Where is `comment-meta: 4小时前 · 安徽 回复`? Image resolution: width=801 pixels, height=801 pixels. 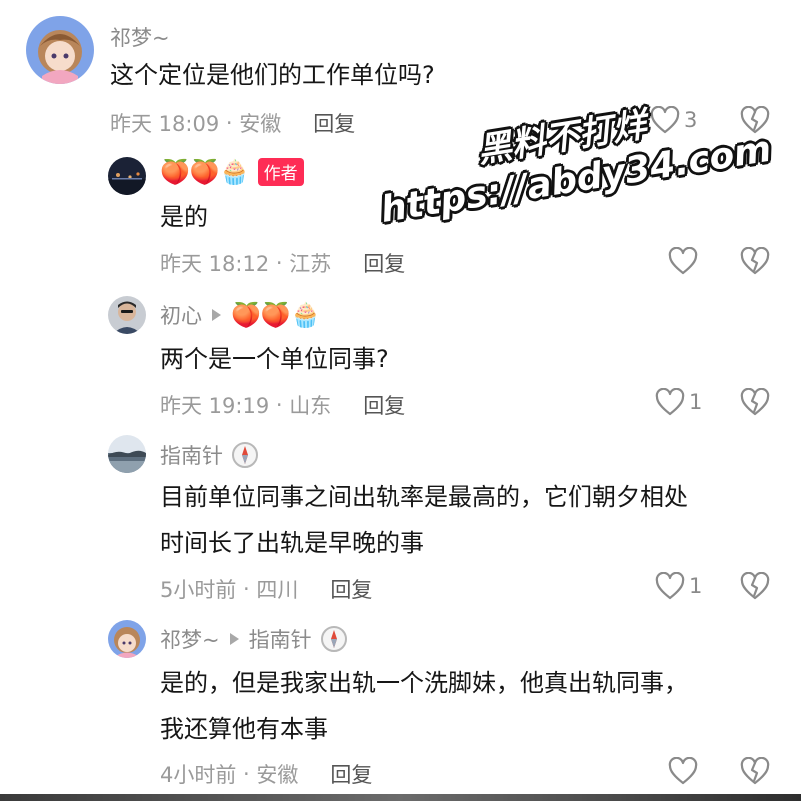
comment-meta: 4小时前 · 安徽 回复 is located at coordinates (266, 774).